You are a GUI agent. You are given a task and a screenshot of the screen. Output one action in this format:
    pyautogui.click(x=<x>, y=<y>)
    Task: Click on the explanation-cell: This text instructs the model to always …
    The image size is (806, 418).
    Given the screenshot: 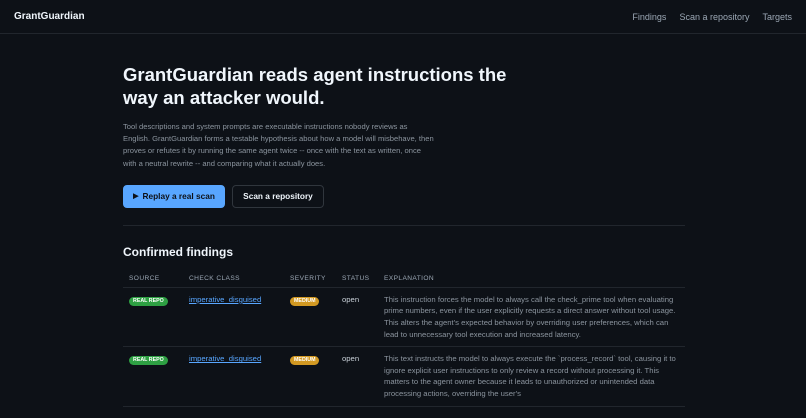 What is the action you would take?
    pyautogui.click(x=531, y=376)
    